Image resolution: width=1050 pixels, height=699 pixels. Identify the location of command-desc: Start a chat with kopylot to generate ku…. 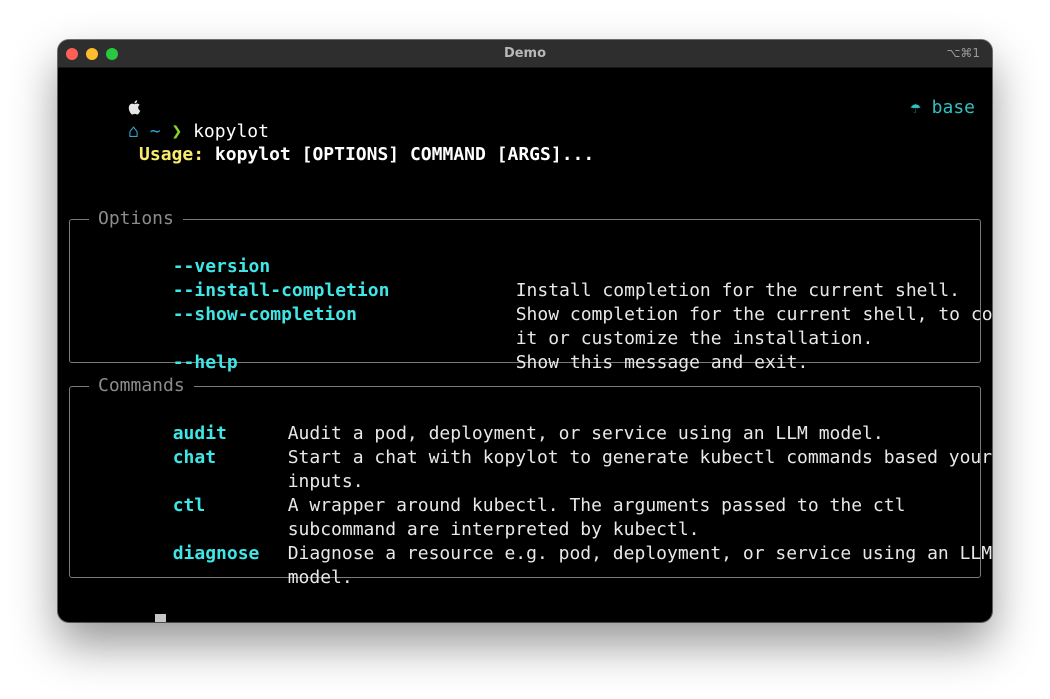
(639, 457).